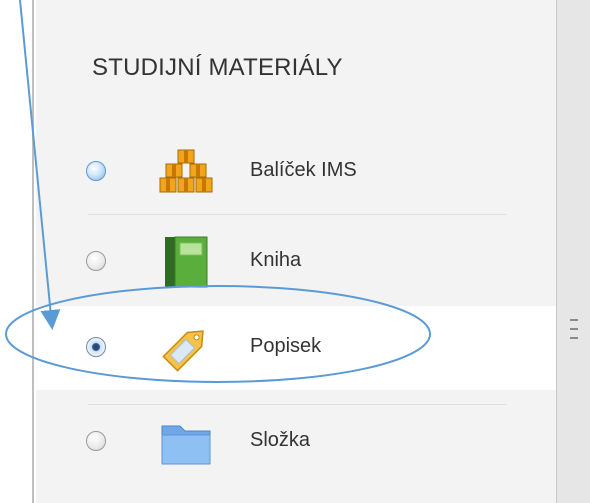  I want to click on activity-option-ims-package: Balíček IMS, so click(296, 172).